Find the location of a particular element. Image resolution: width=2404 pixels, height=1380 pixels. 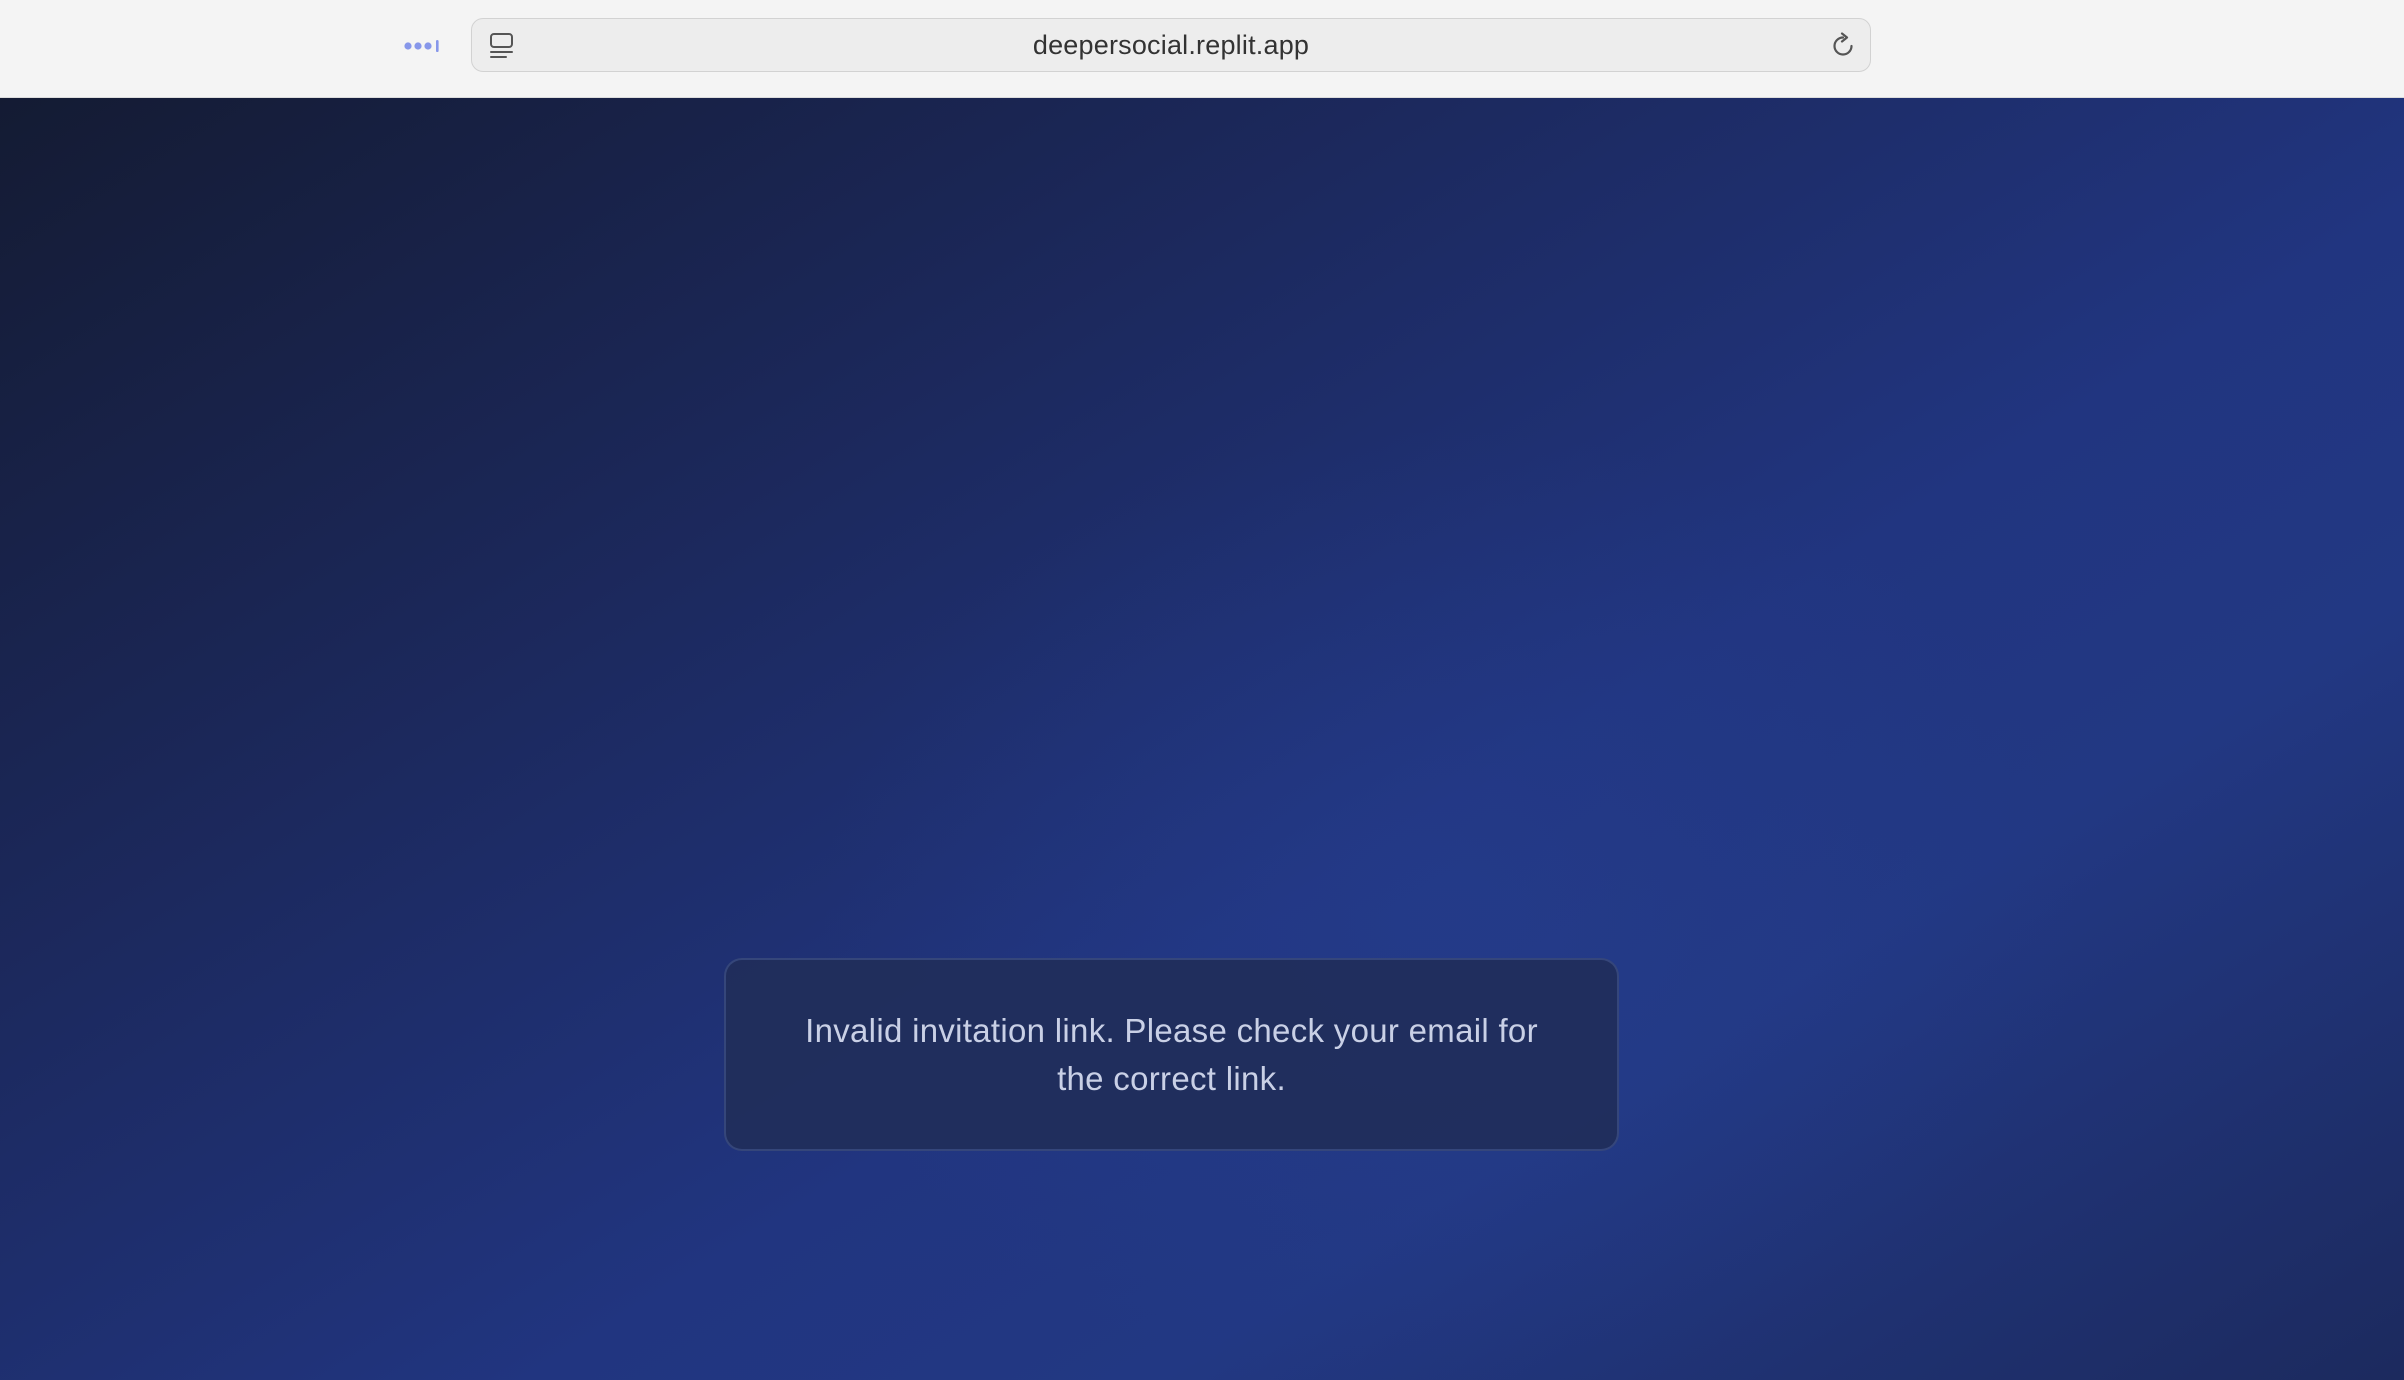

address-bar: deepersocial.replit.app is located at coordinates (1171, 45).